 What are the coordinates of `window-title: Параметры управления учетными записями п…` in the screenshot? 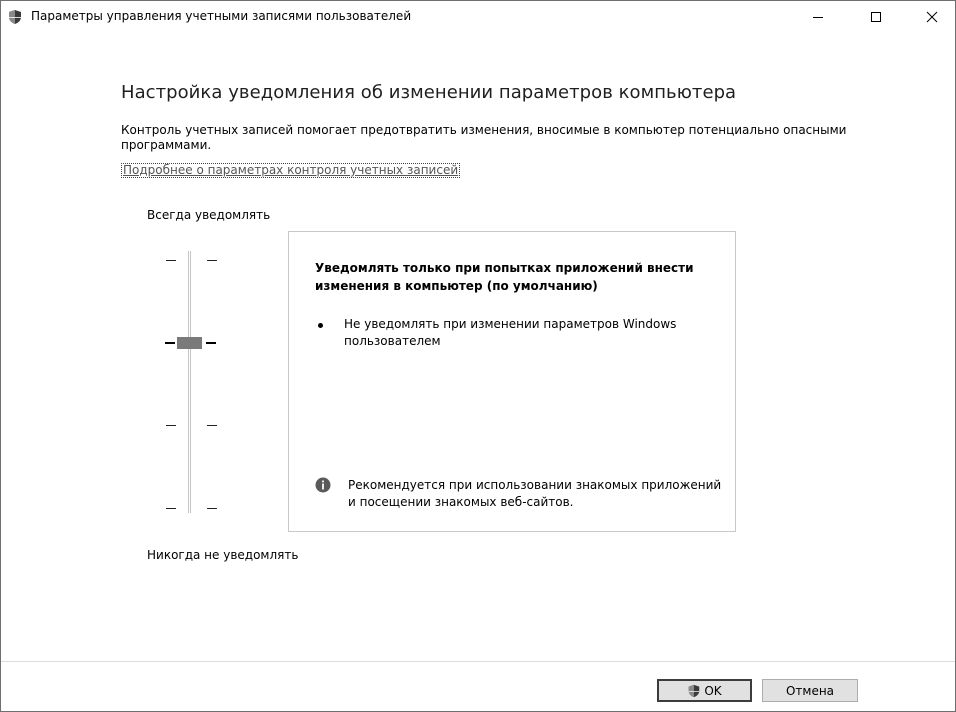 It's located at (221, 16).